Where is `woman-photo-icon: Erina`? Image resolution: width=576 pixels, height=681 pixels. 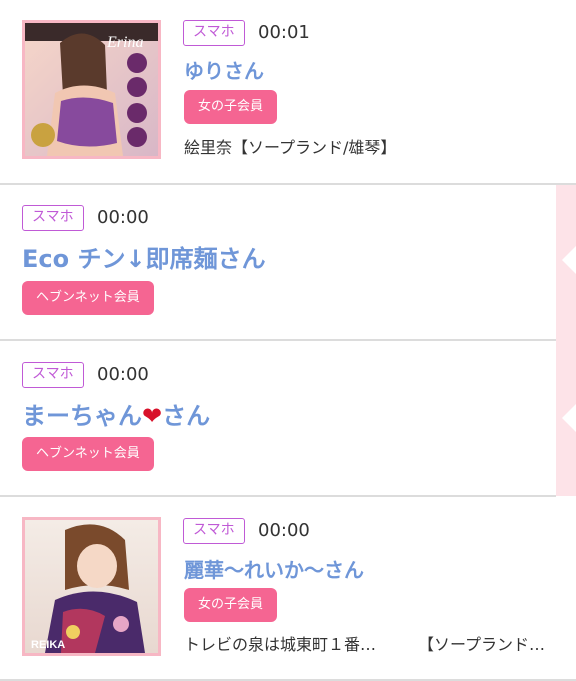 woman-photo-icon: Erina is located at coordinates (91, 89).